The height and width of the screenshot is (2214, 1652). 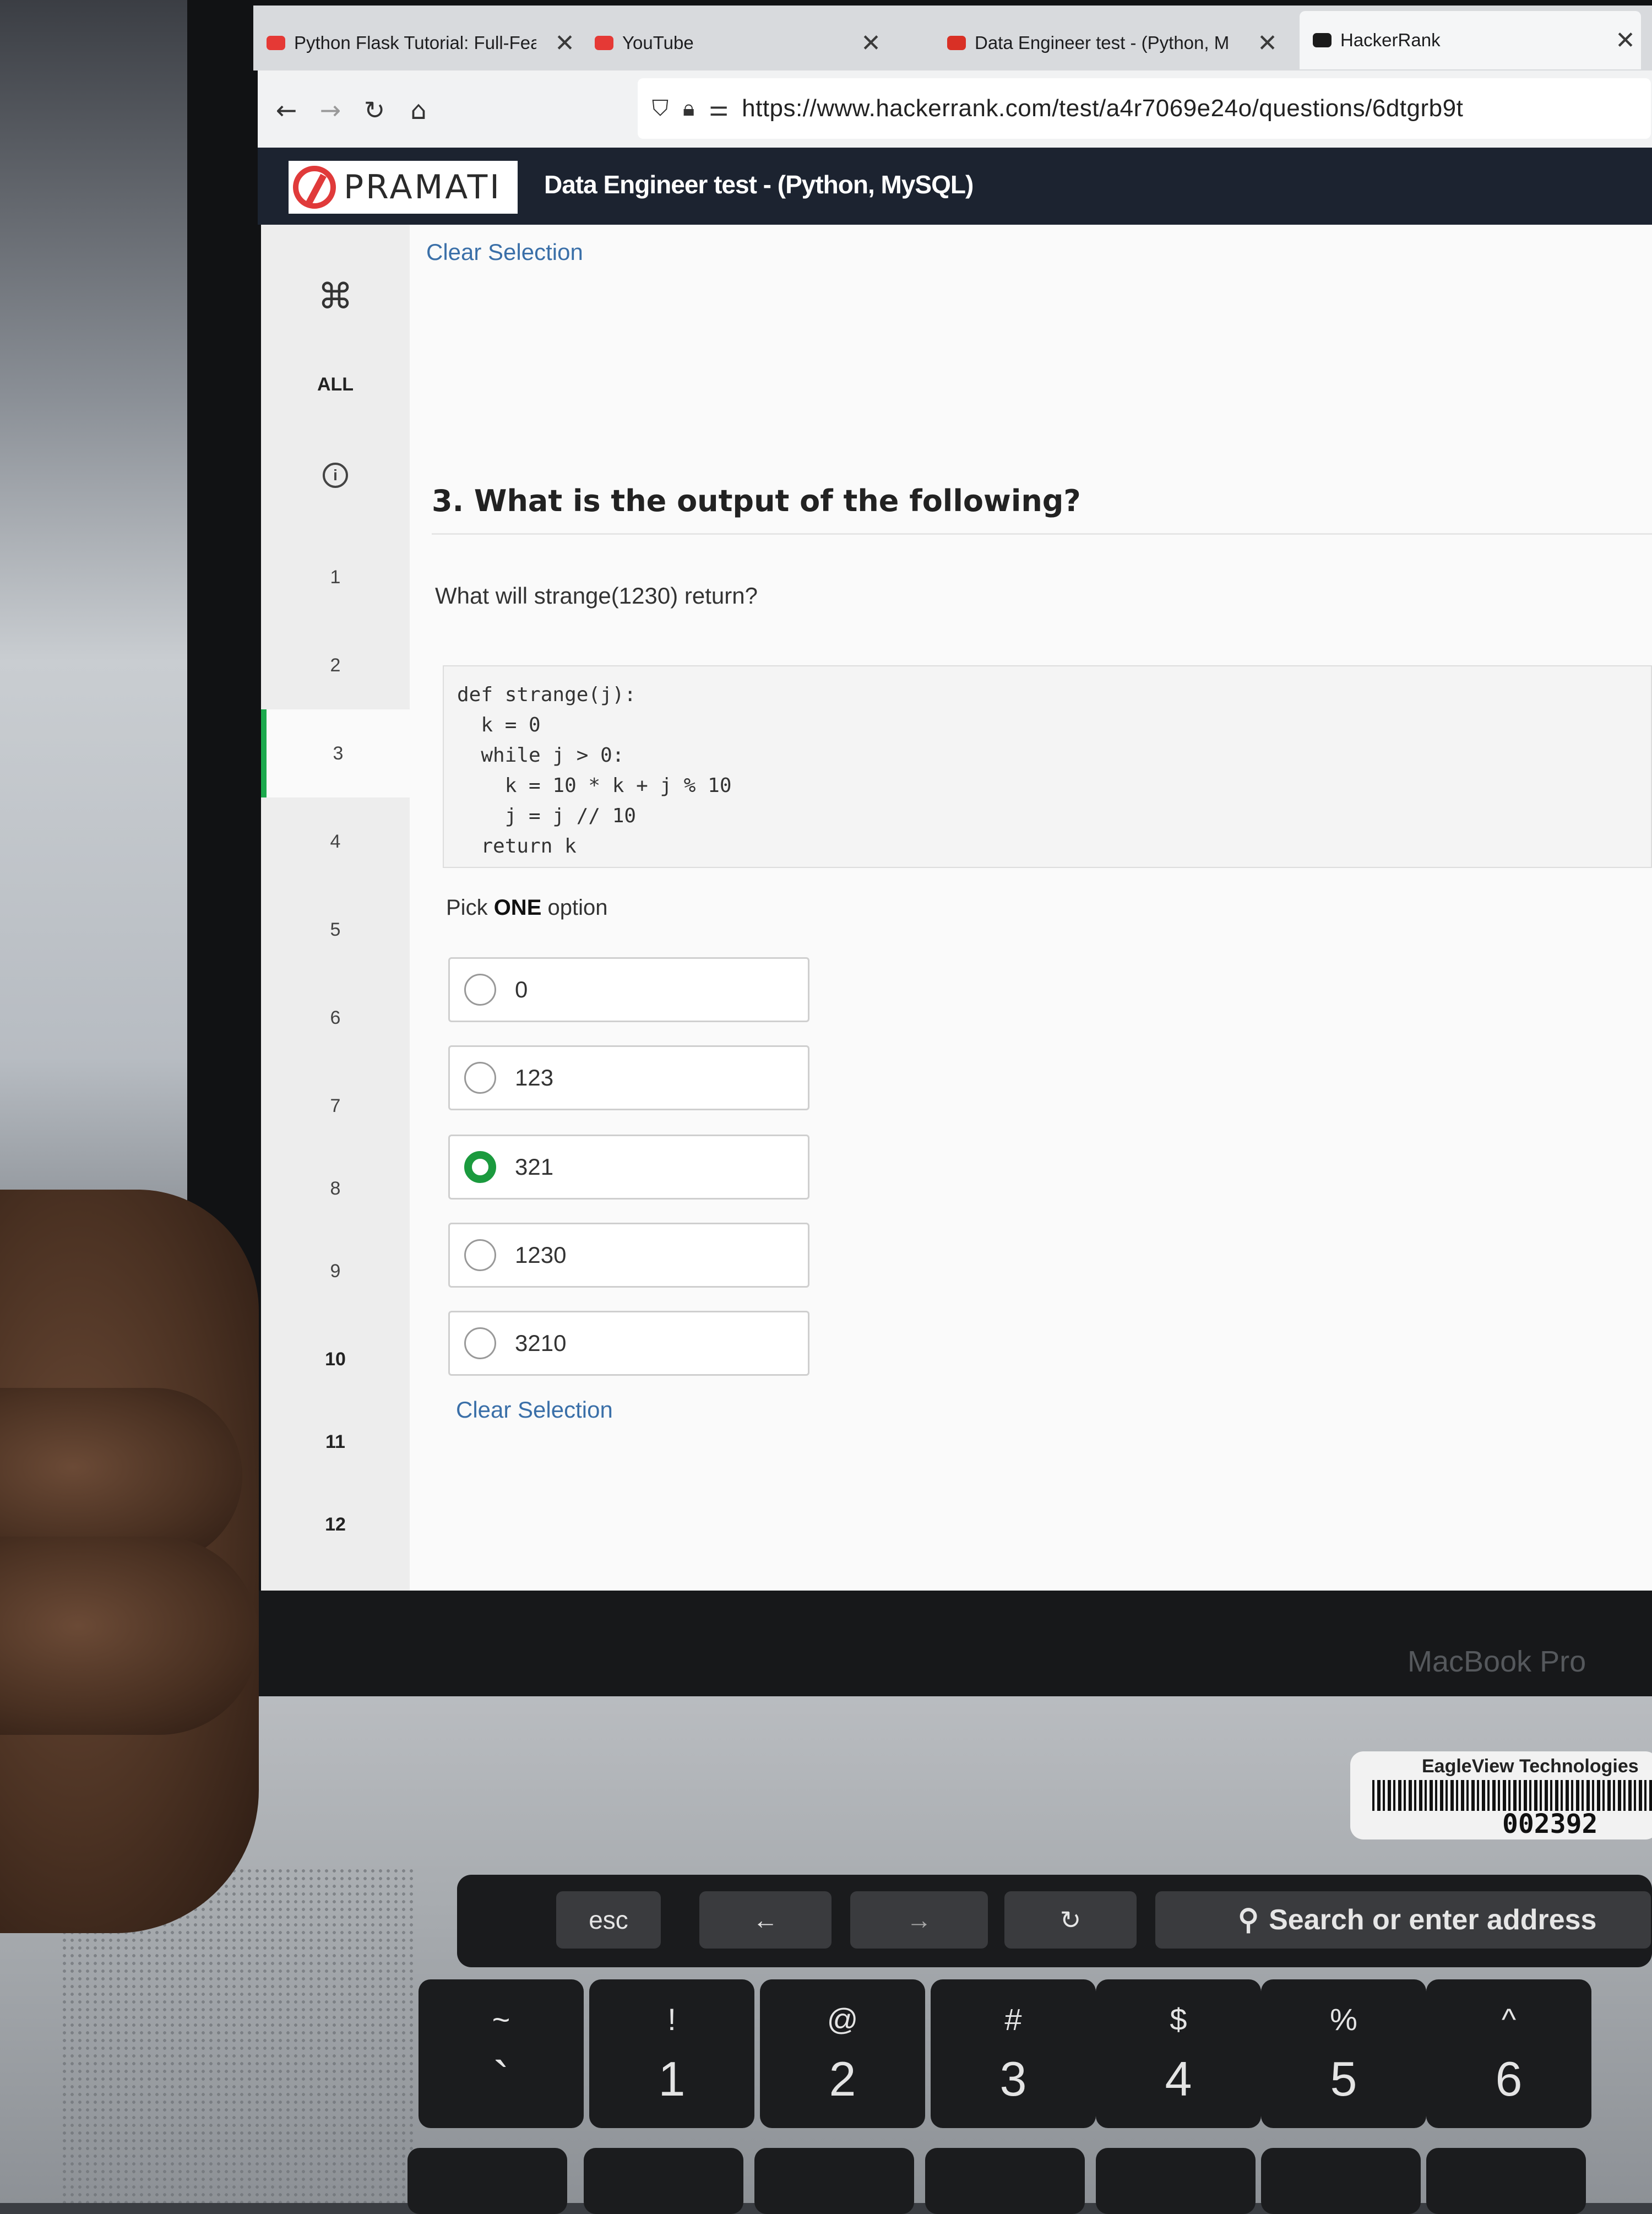 What do you see at coordinates (418, 110) in the screenshot?
I see `home-button: ⌂` at bounding box center [418, 110].